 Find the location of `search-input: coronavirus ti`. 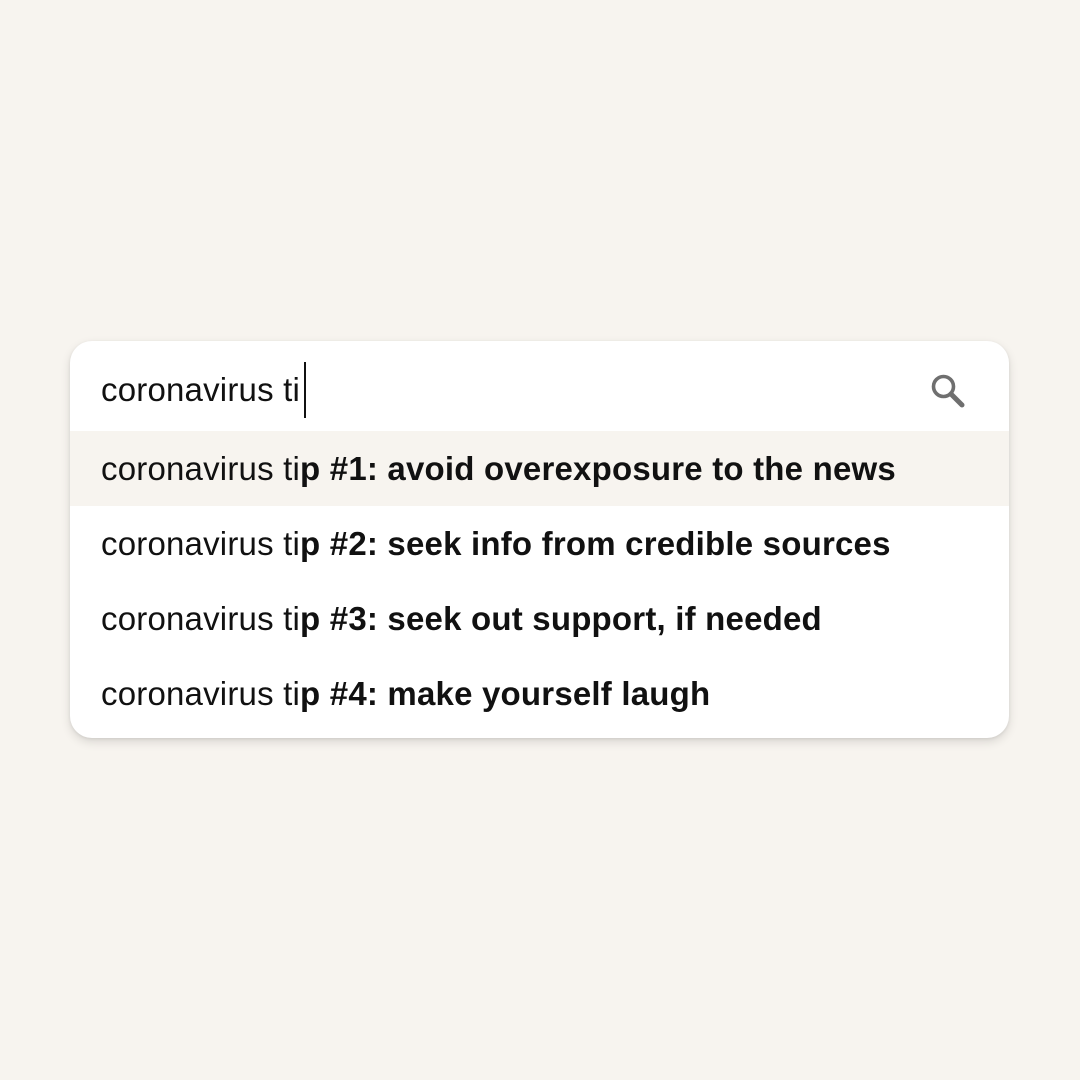

search-input: coronavirus ti is located at coordinates (204, 390).